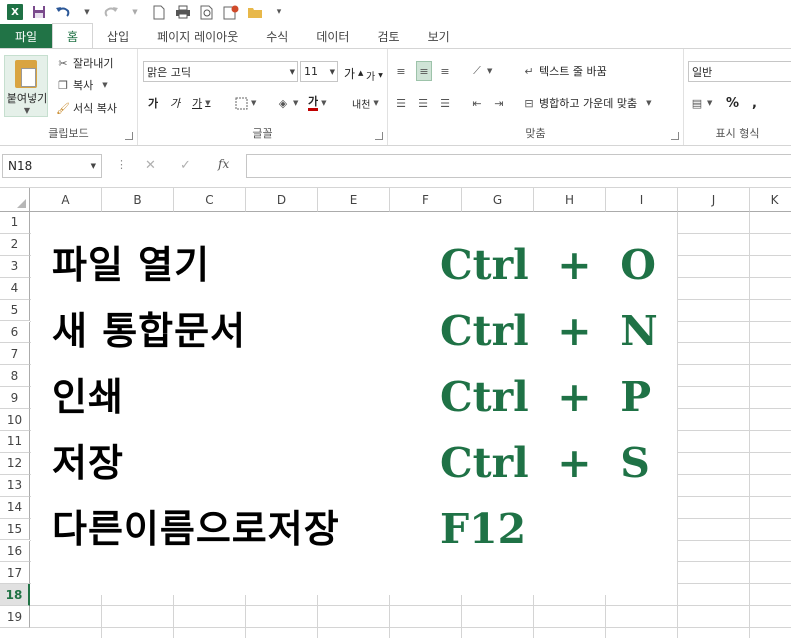  I want to click on cut-button: ✂ 잘라내기, so click(84, 63).